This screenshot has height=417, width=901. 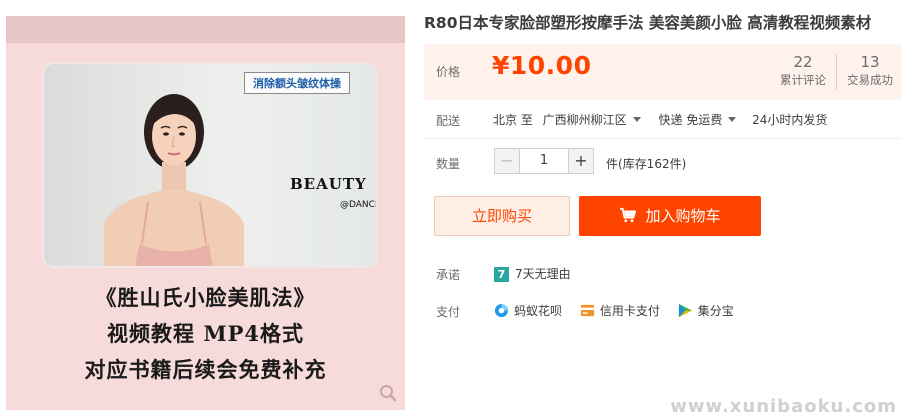 What do you see at coordinates (507, 161) in the screenshot?
I see `decrease-quantity-button: −` at bounding box center [507, 161].